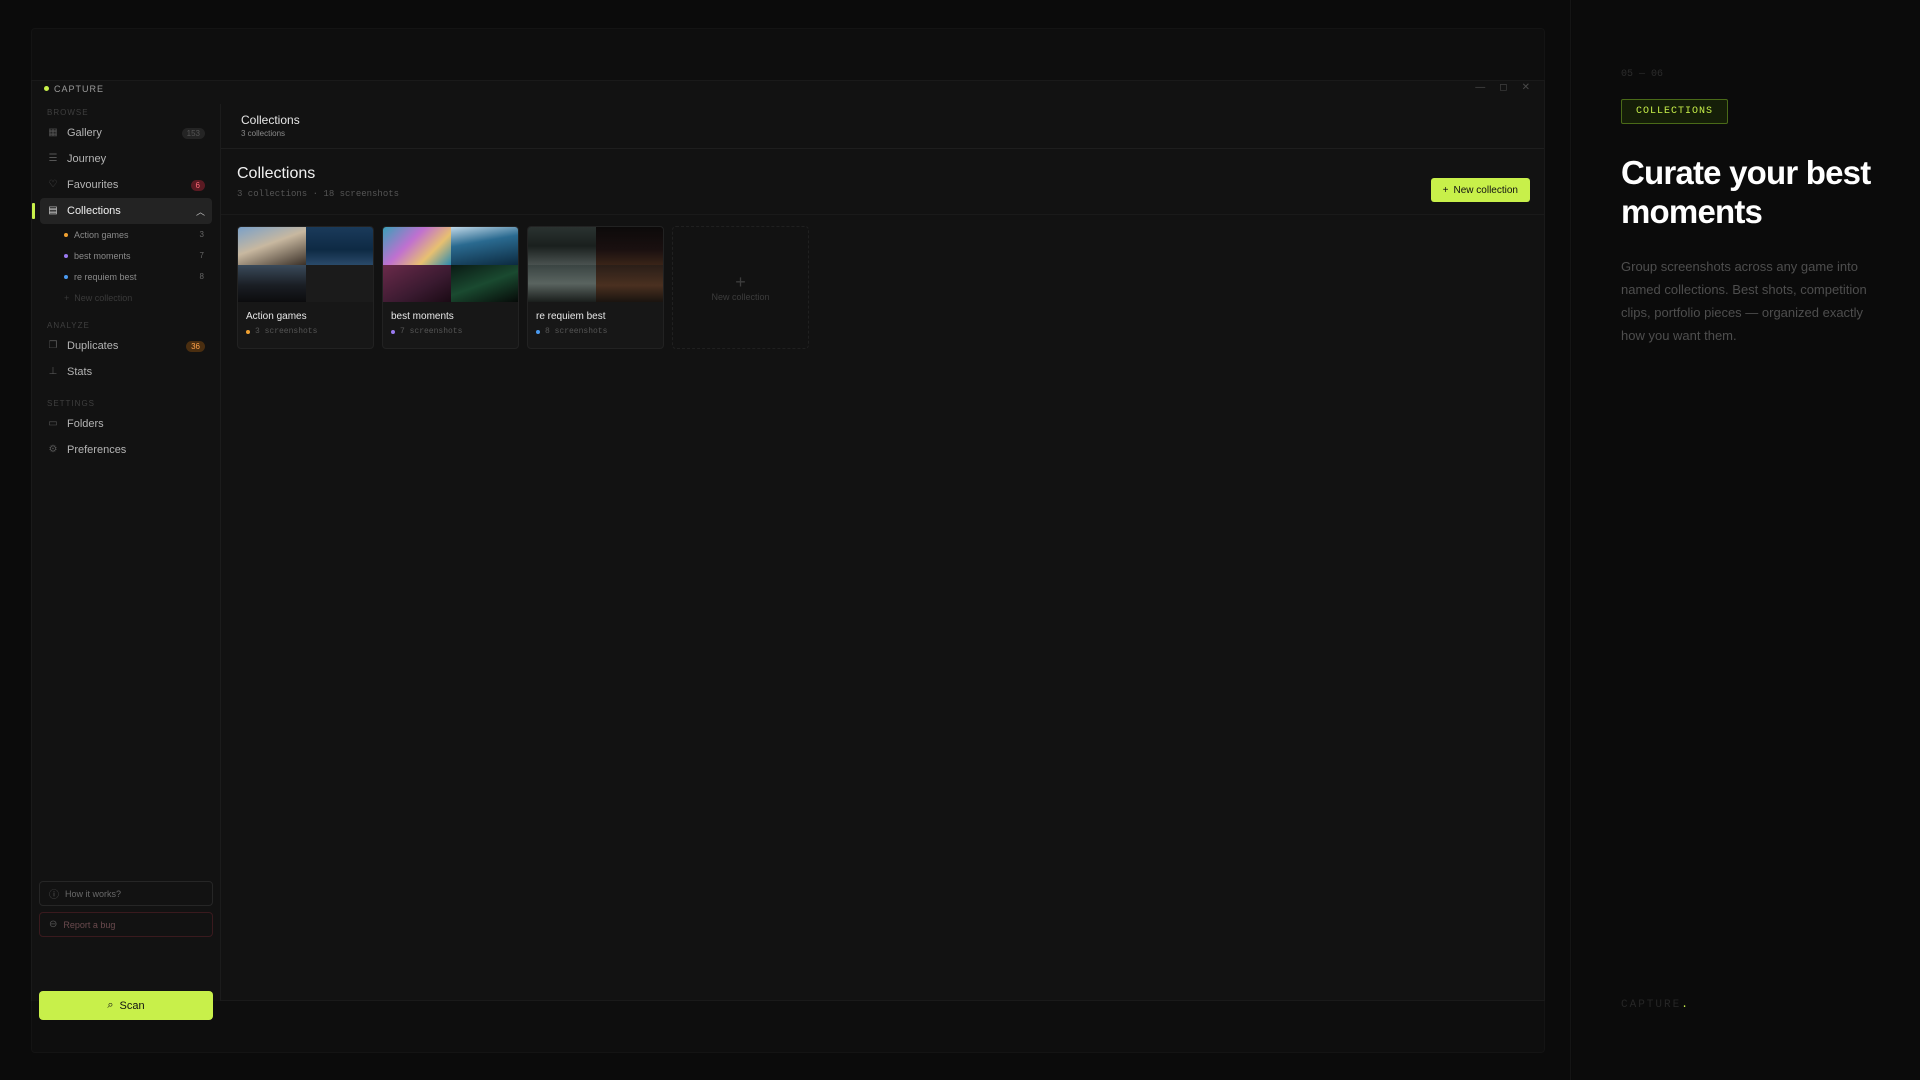 The image size is (1920, 1080). I want to click on active-indicator, so click(33, 211).